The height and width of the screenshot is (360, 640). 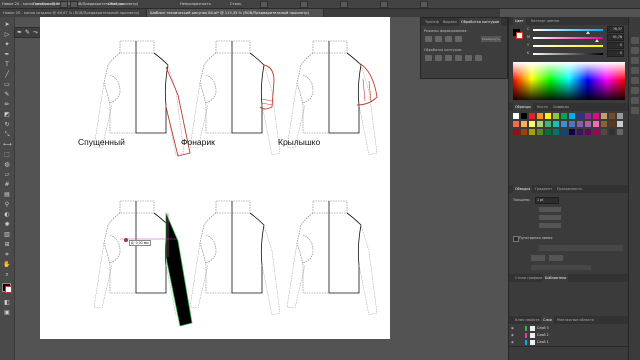 I want to click on anchor-delete-icon: ⤳, so click(x=35, y=32).